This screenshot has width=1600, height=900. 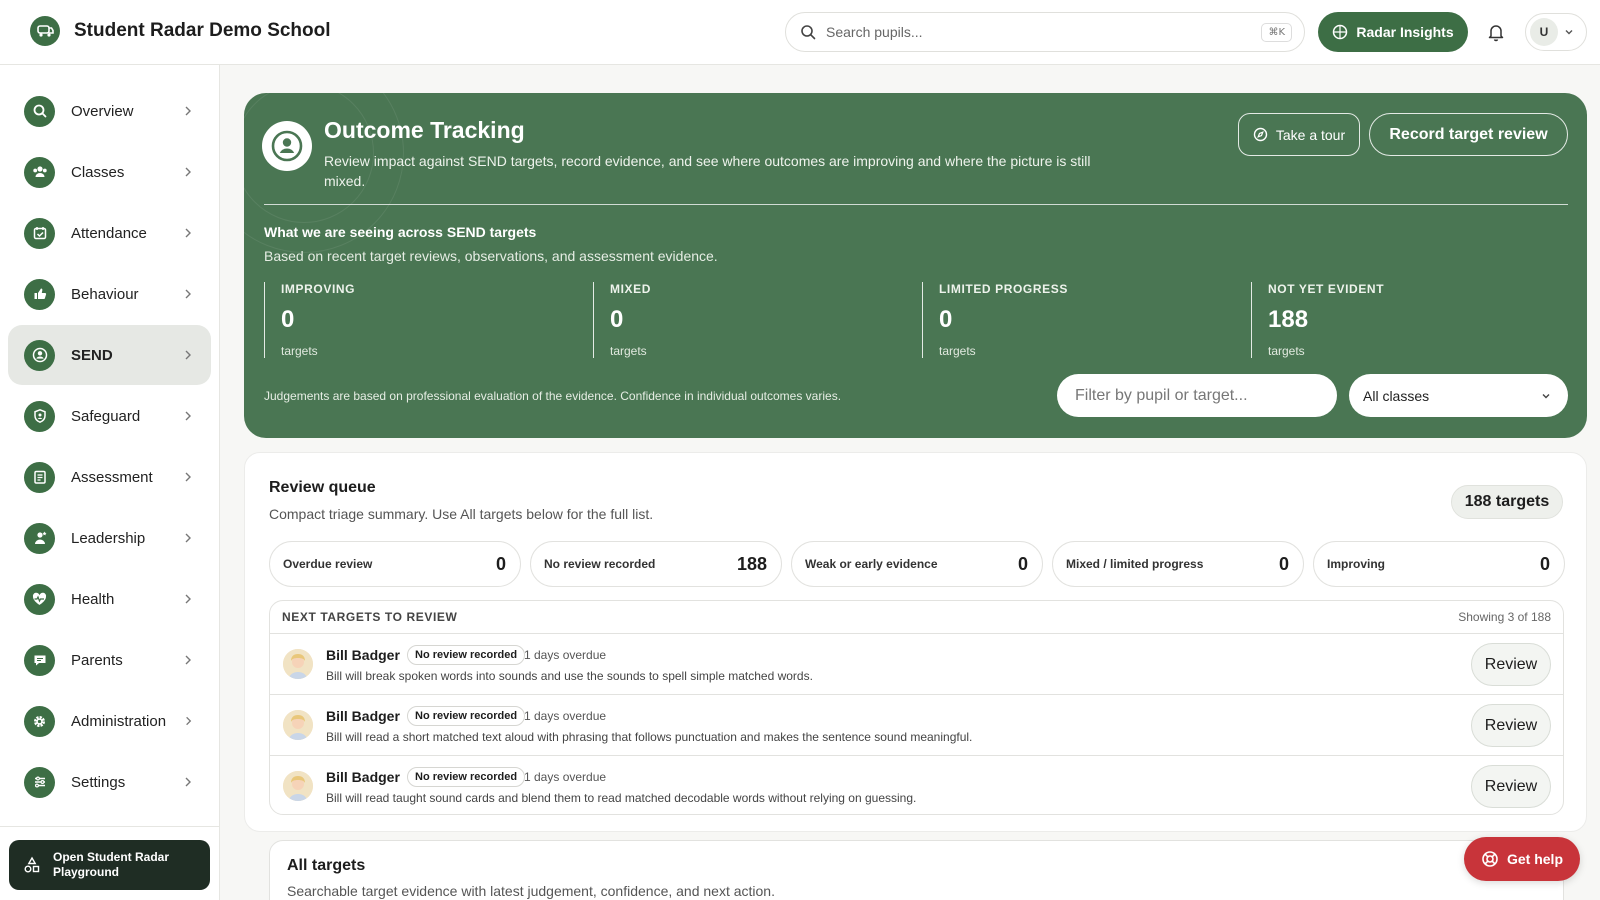 What do you see at coordinates (1504, 617) in the screenshot?
I see `showing-count: Showing 3 of 188` at bounding box center [1504, 617].